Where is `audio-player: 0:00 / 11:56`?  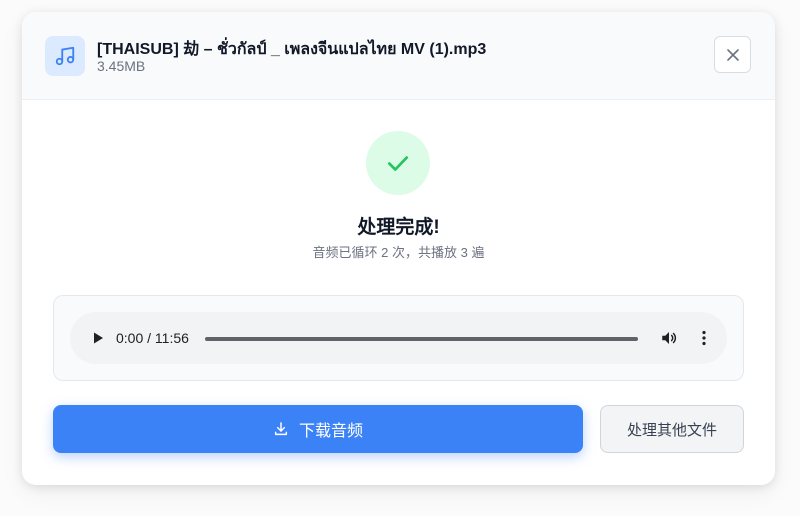 audio-player: 0:00 / 11:56 is located at coordinates (398, 338).